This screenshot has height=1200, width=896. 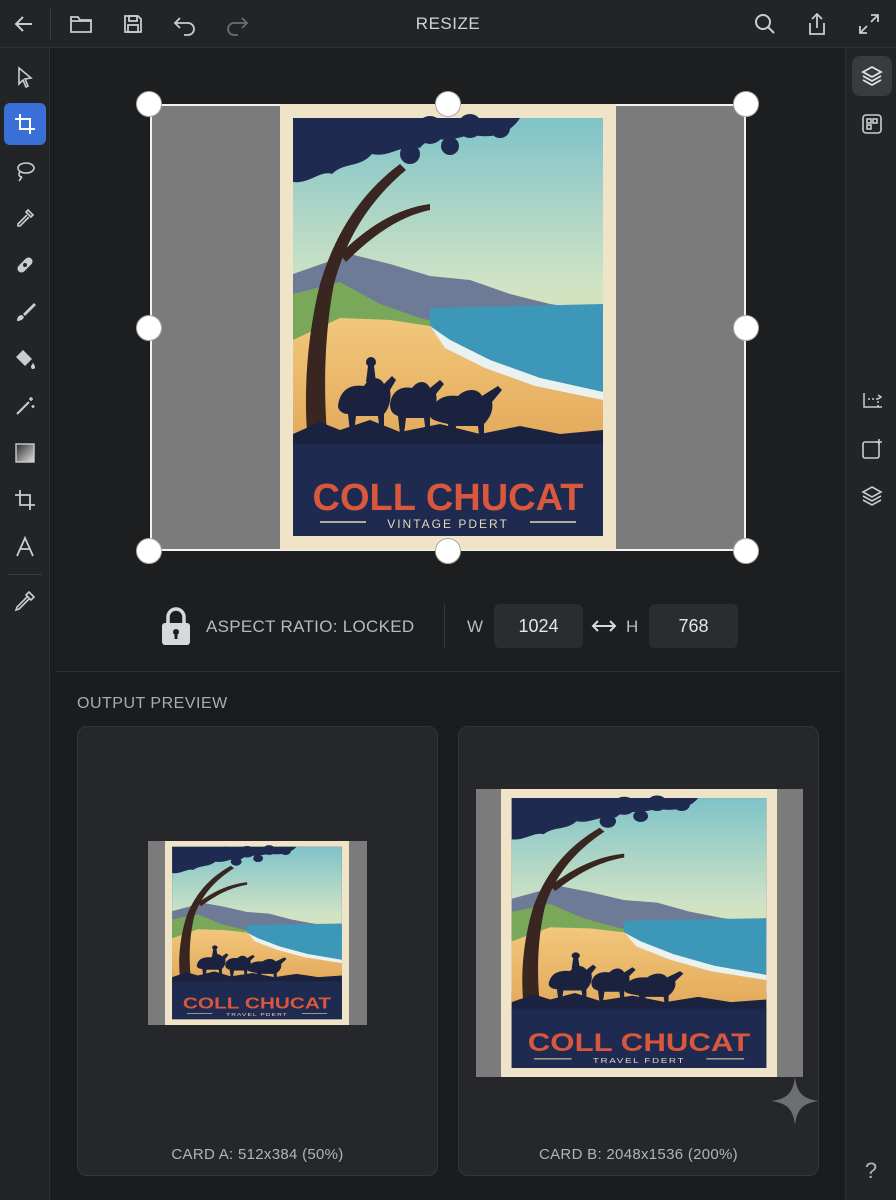 I want to click on card-caption: CARD B: 2048x1536 (200%), so click(x=638, y=1154).